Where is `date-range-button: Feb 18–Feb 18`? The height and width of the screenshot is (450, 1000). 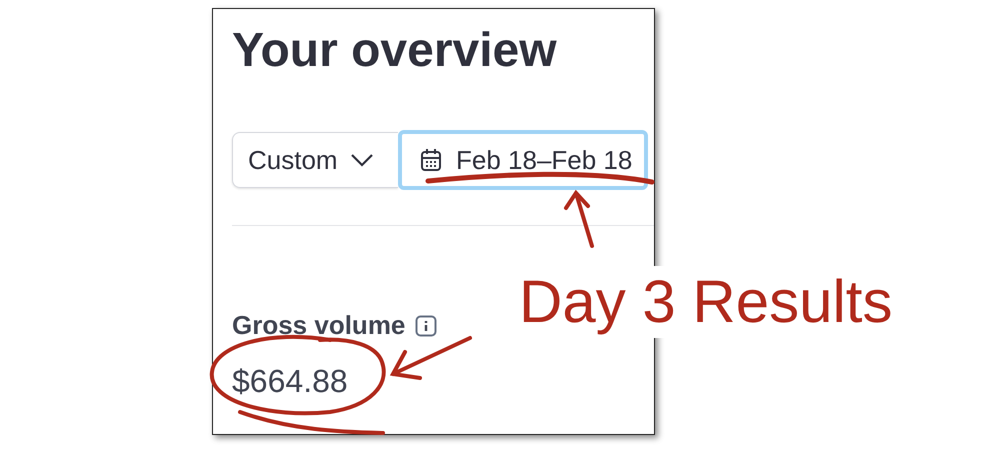 date-range-button: Feb 18–Feb 18 is located at coordinates (523, 160).